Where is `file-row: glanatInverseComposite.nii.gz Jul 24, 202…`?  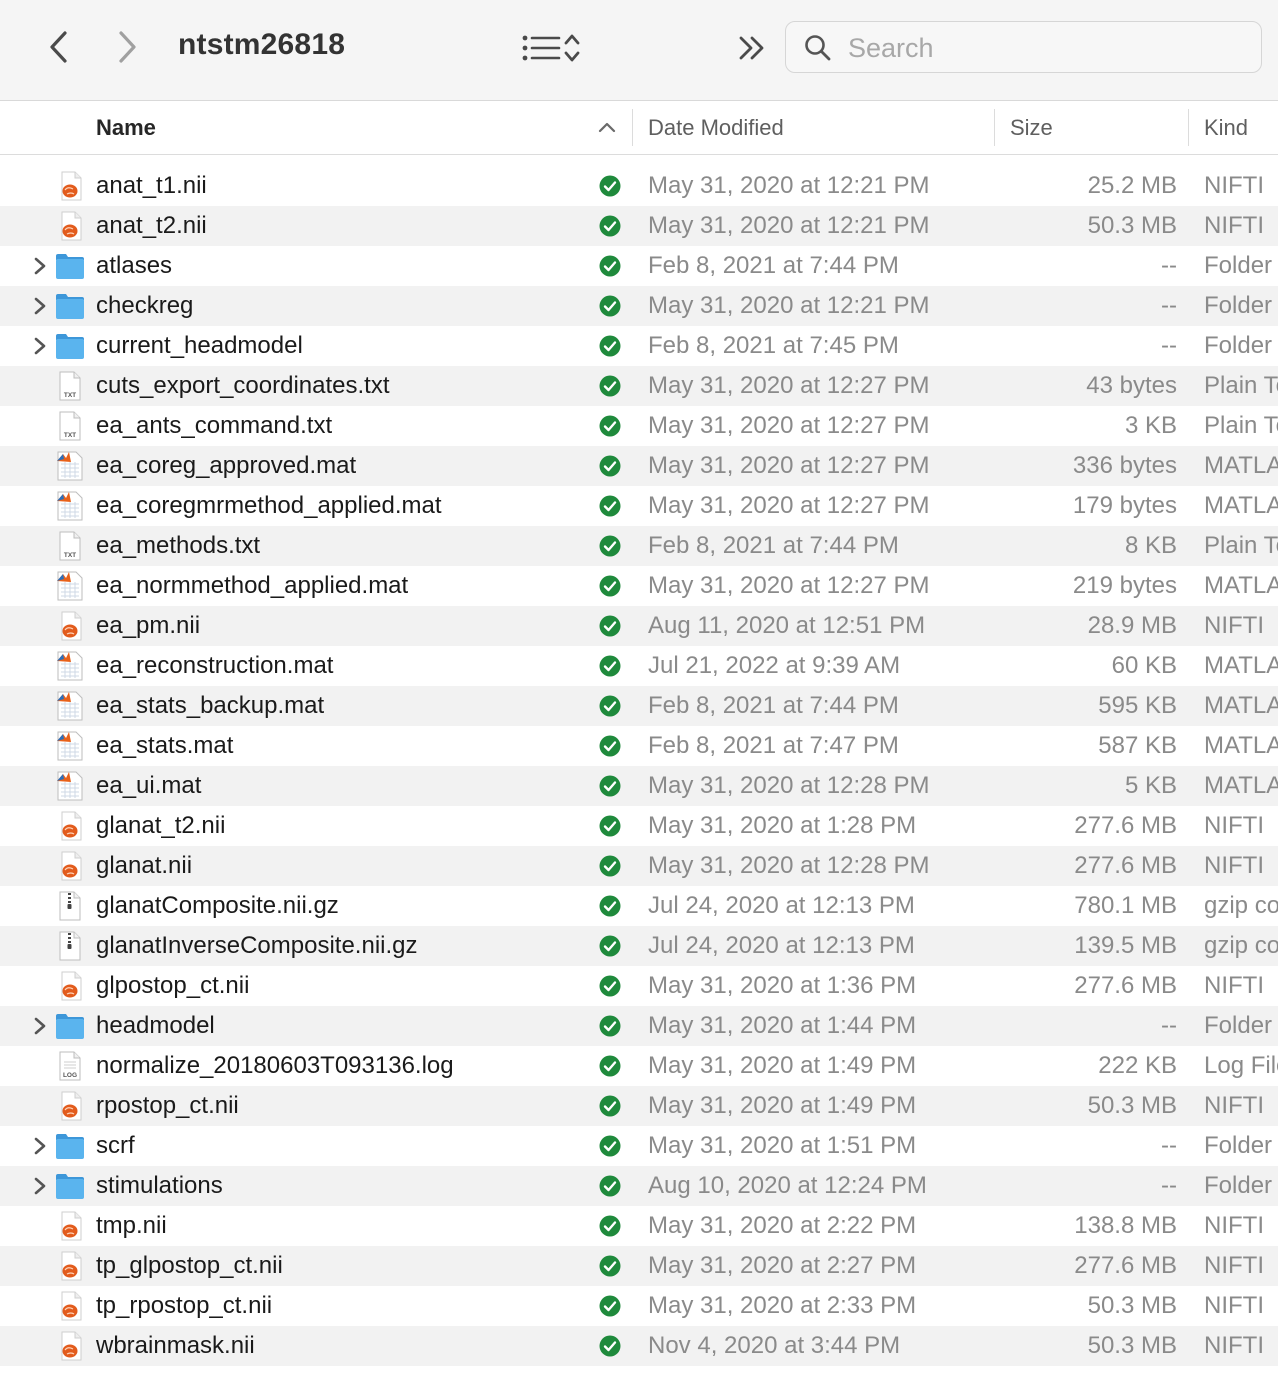
file-row: glanatInverseComposite.nii.gz Jul 24, 202… is located at coordinates (639, 946).